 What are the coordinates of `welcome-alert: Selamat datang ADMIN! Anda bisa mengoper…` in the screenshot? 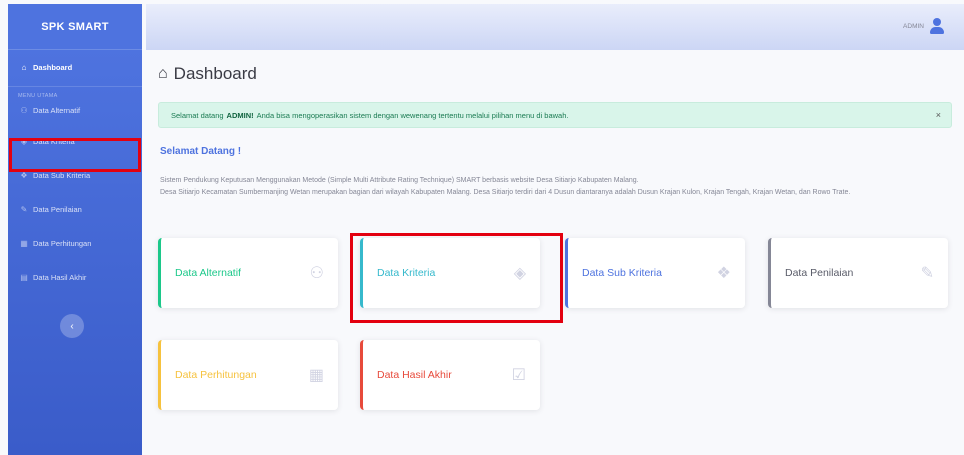 It's located at (555, 115).